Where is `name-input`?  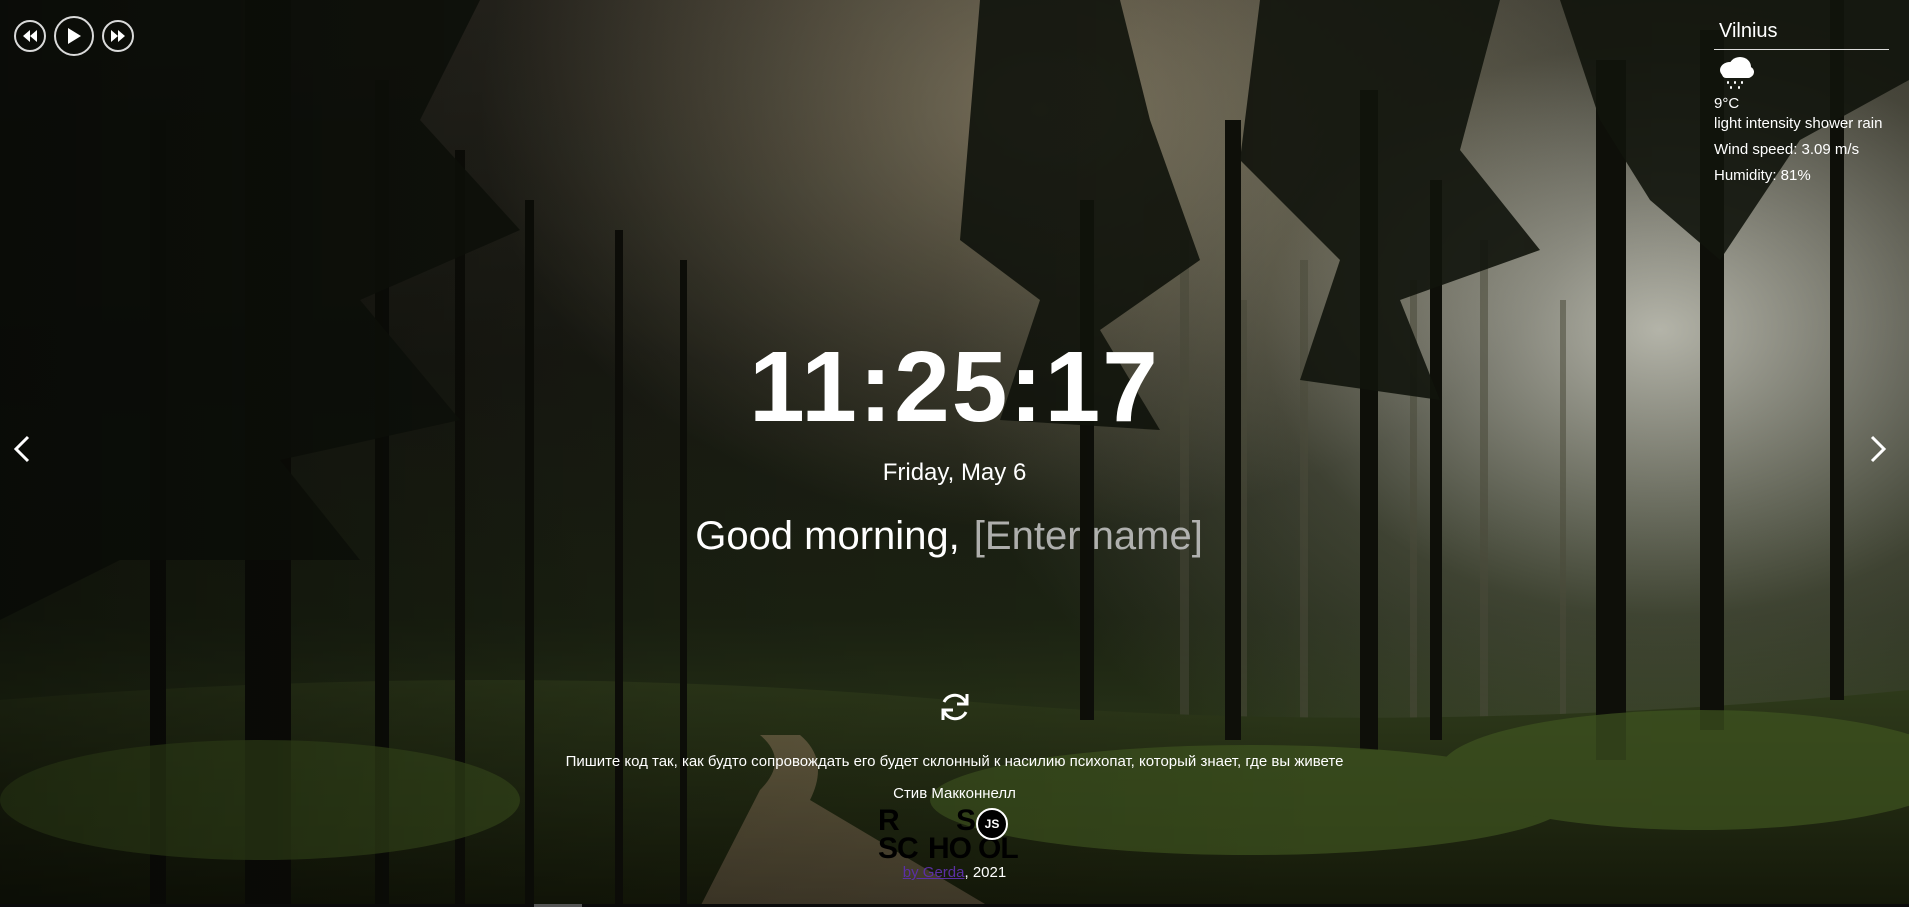
name-input is located at coordinates (1093, 536).